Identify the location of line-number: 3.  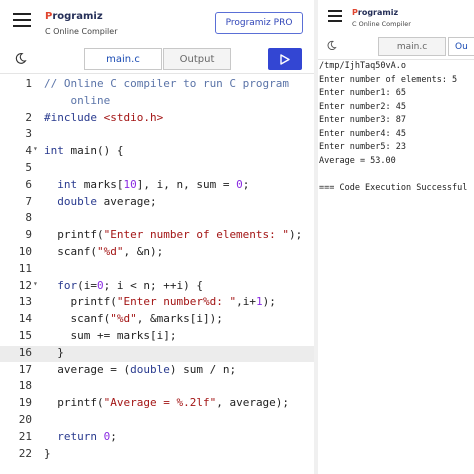
(28, 134).